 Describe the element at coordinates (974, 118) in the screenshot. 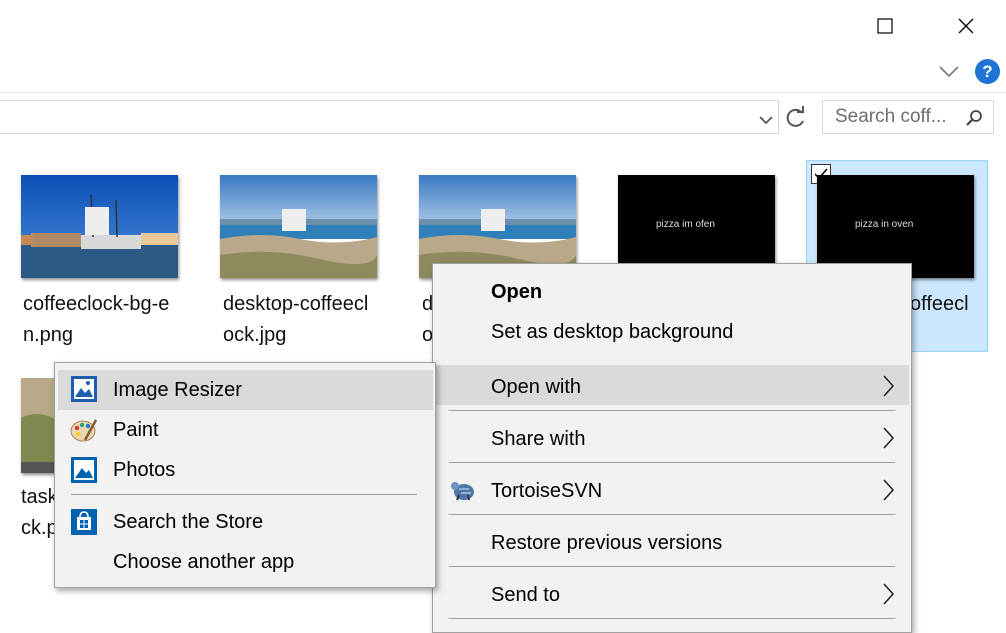

I see `search-icon` at that location.